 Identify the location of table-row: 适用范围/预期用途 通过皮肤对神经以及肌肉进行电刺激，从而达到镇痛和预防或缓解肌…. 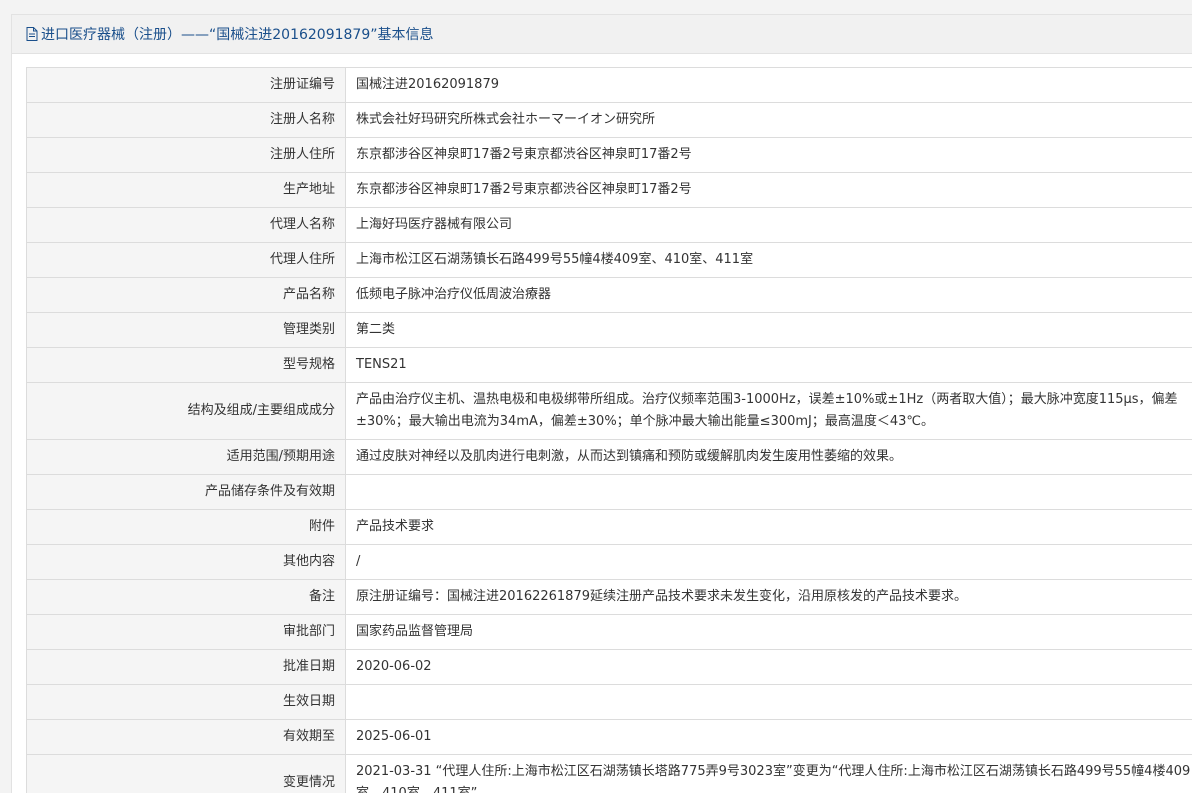
(609, 457).